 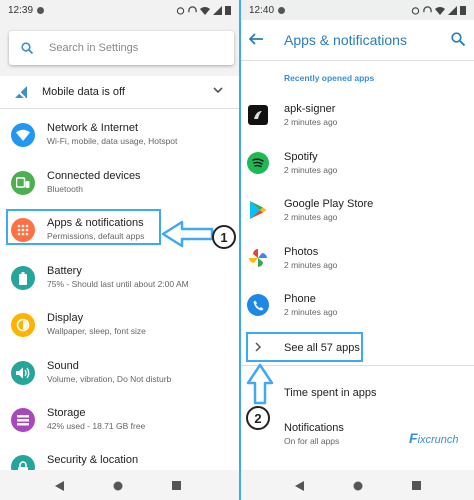 What do you see at coordinates (314, 428) in the screenshot?
I see `notifications-title: Notifications` at bounding box center [314, 428].